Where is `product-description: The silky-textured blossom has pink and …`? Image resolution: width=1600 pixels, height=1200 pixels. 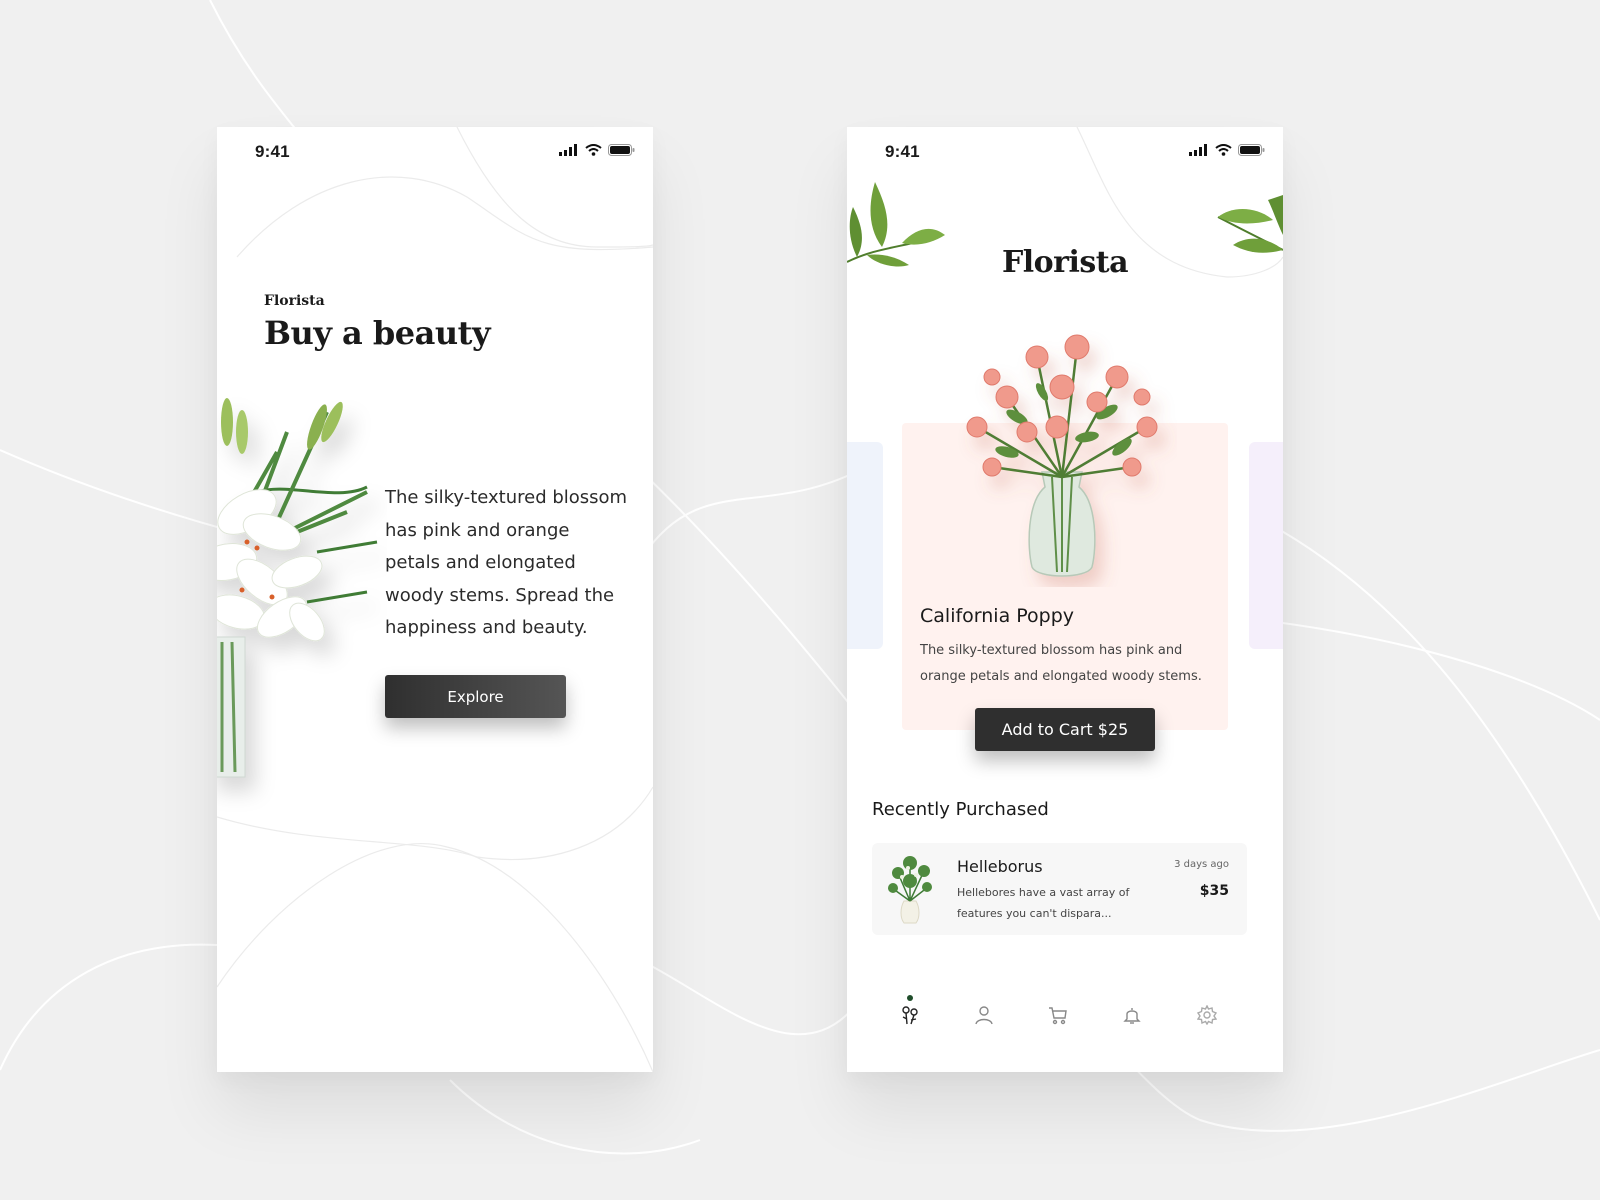
product-description: The silky-textured blossom has pink and … is located at coordinates (1061, 663).